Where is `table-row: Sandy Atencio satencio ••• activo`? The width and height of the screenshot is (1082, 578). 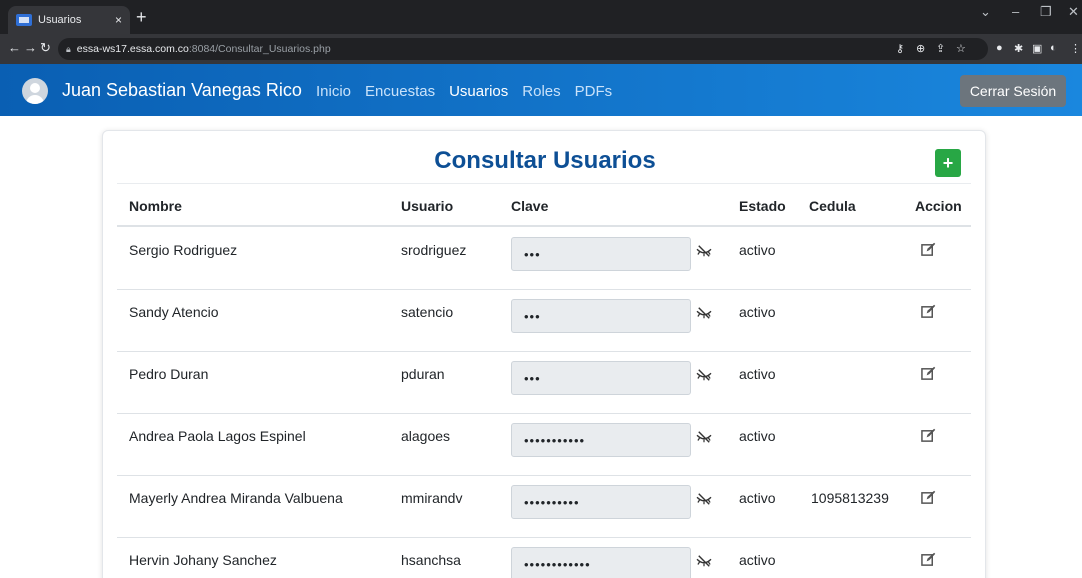
table-row: Sandy Atencio satencio ••• activo is located at coordinates (544, 321).